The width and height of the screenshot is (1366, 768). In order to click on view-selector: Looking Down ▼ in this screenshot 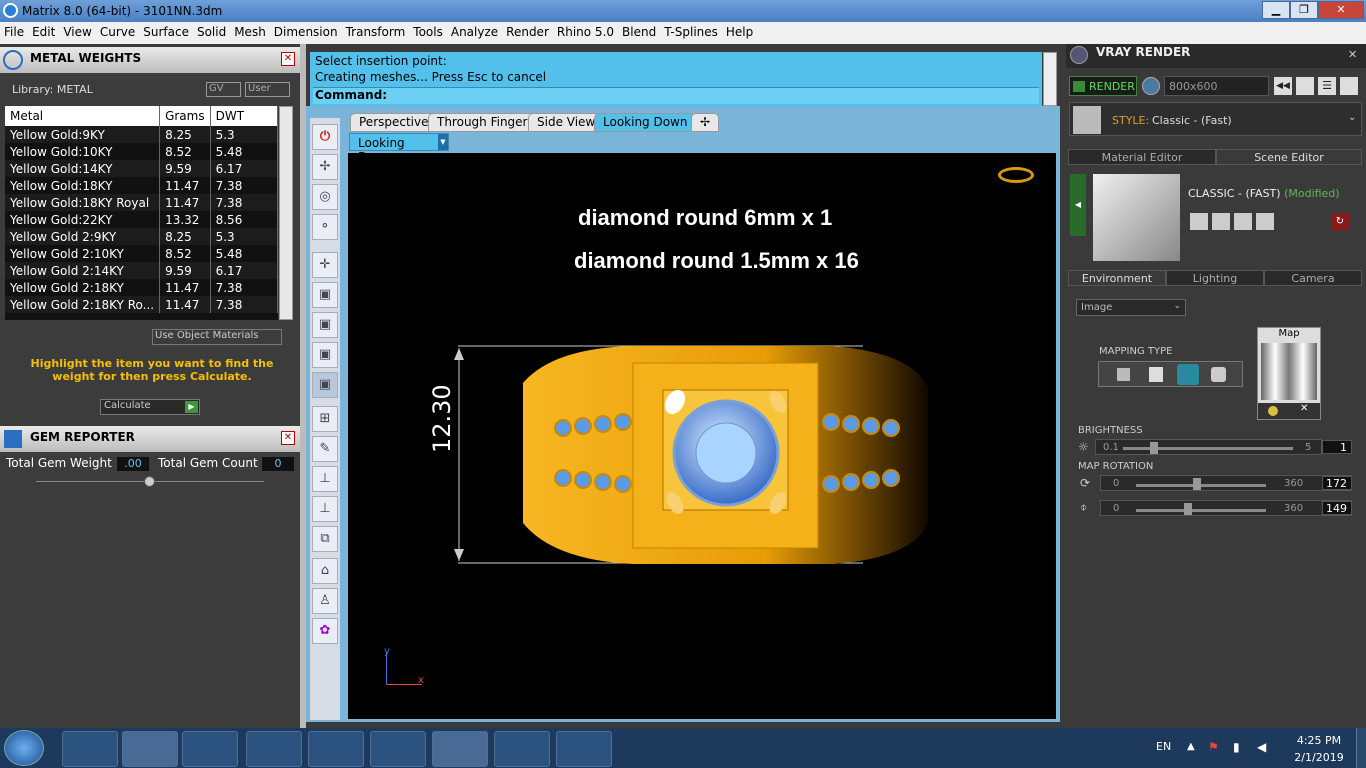, I will do `click(399, 148)`.